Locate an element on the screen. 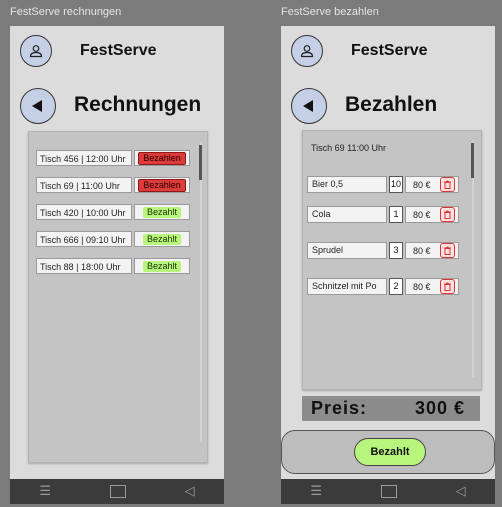 This screenshot has width=502, height=507. order-row: Tisch 666 | 09:10 Uhr Bezahlt is located at coordinates (113, 239).